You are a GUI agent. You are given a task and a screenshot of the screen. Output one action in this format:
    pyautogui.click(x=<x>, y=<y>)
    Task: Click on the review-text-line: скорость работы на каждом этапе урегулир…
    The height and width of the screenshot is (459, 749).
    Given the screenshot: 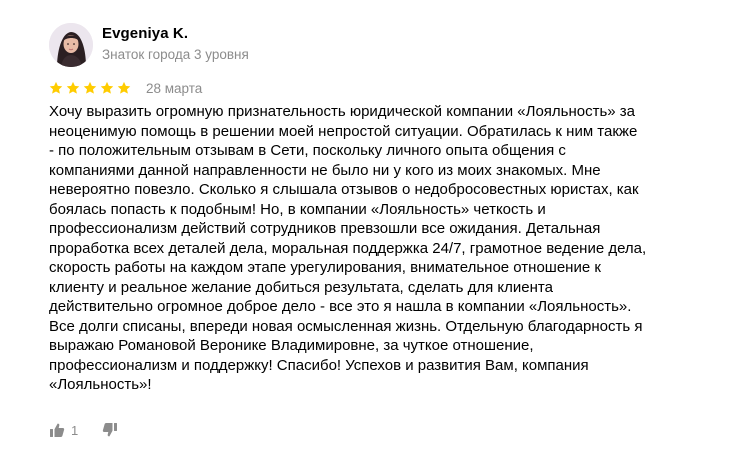 What is the action you would take?
    pyautogui.click(x=325, y=267)
    